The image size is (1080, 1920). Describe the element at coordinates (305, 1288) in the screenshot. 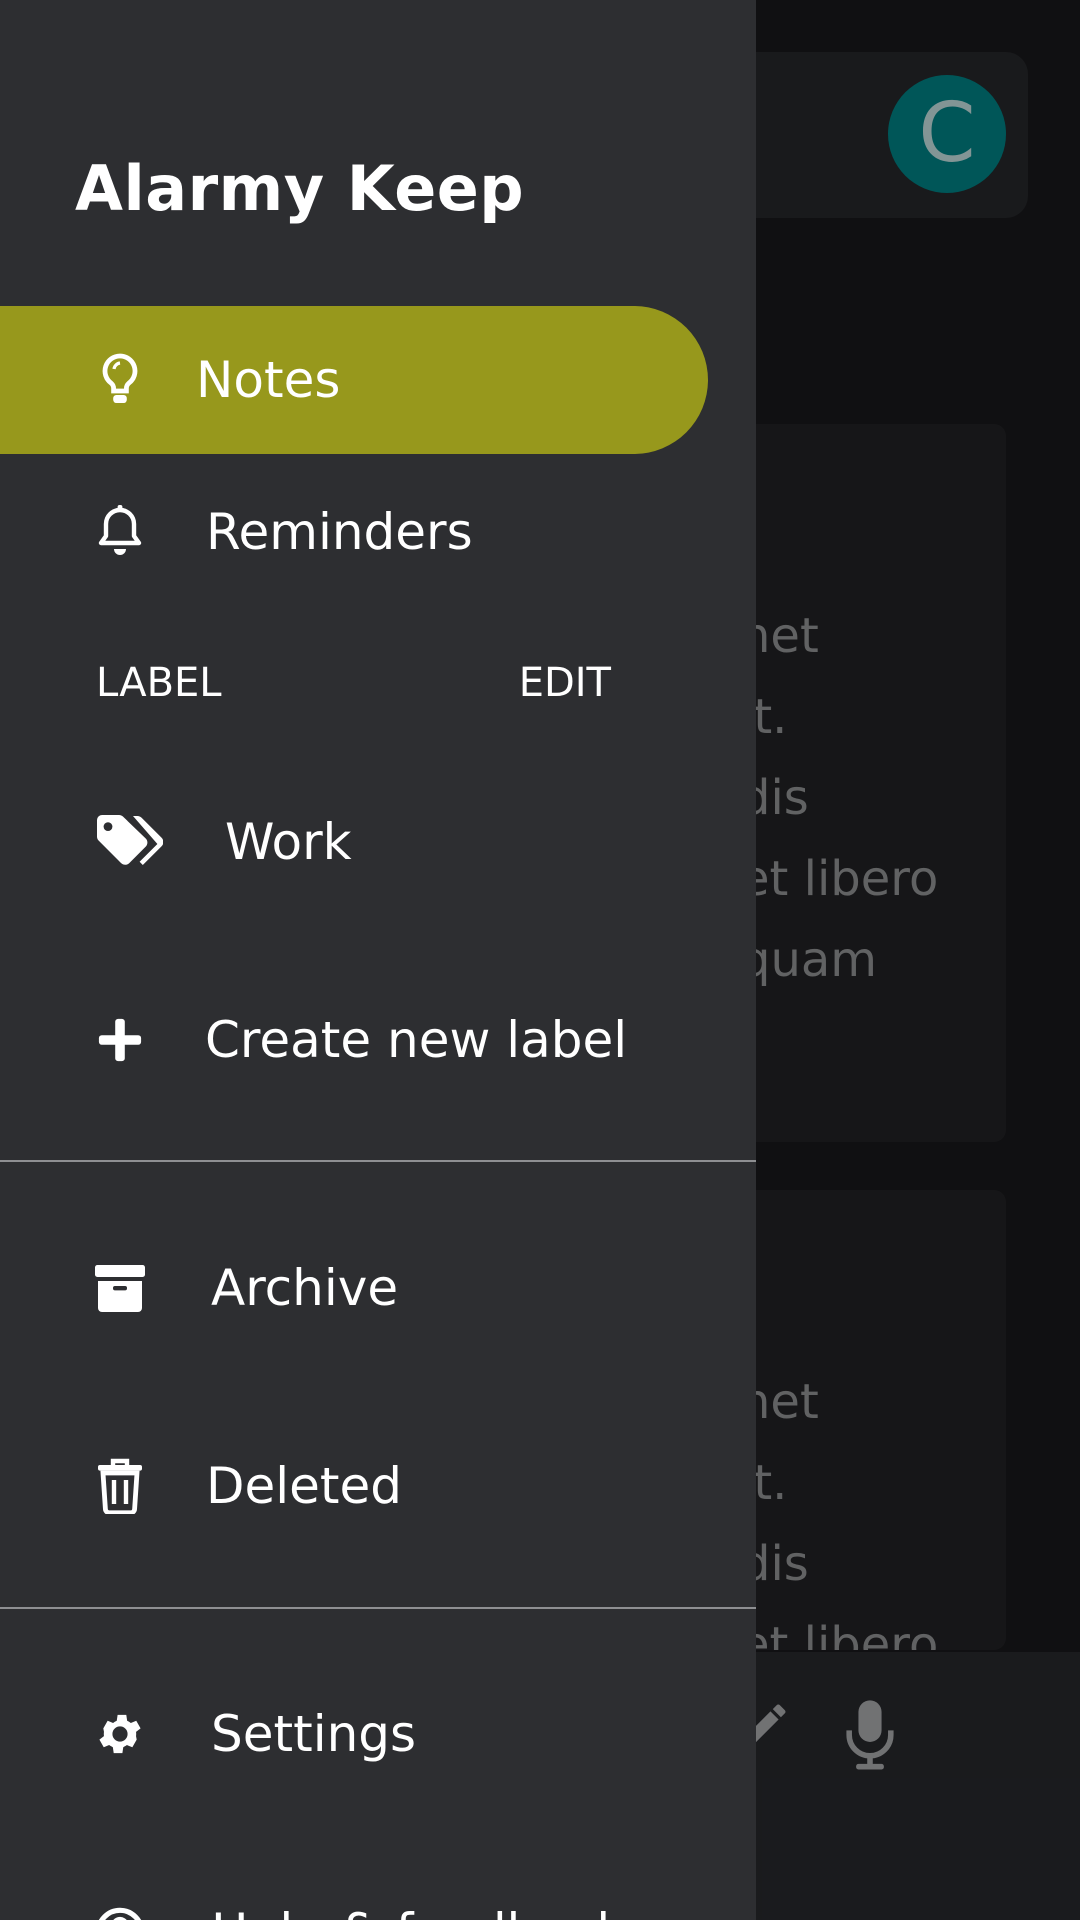

I see `nav-label: Archive` at that location.